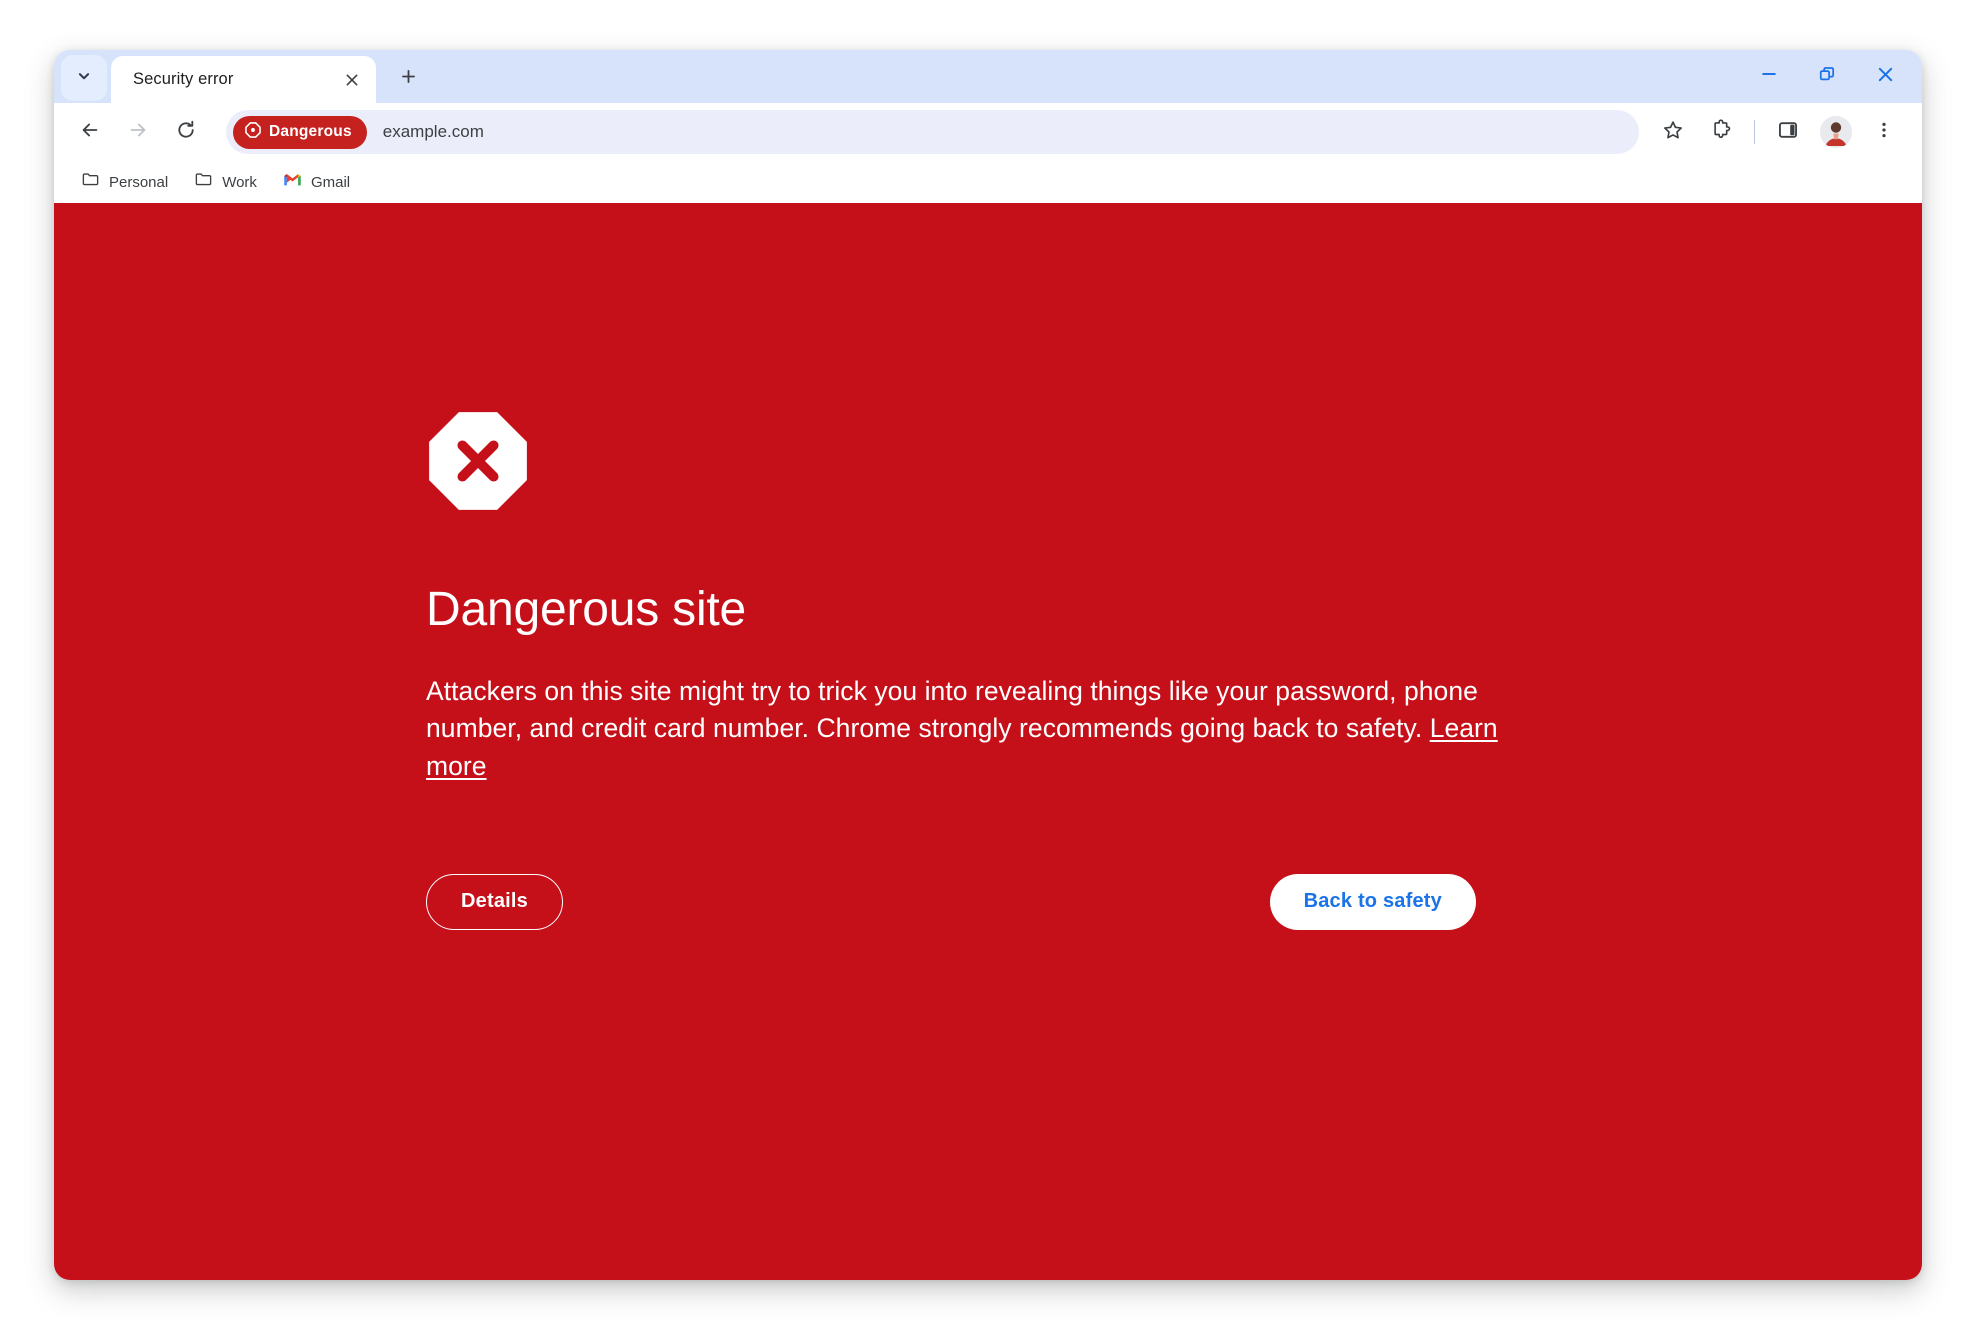  What do you see at coordinates (1372, 901) in the screenshot?
I see `back-to-safety-button: Back to safety` at bounding box center [1372, 901].